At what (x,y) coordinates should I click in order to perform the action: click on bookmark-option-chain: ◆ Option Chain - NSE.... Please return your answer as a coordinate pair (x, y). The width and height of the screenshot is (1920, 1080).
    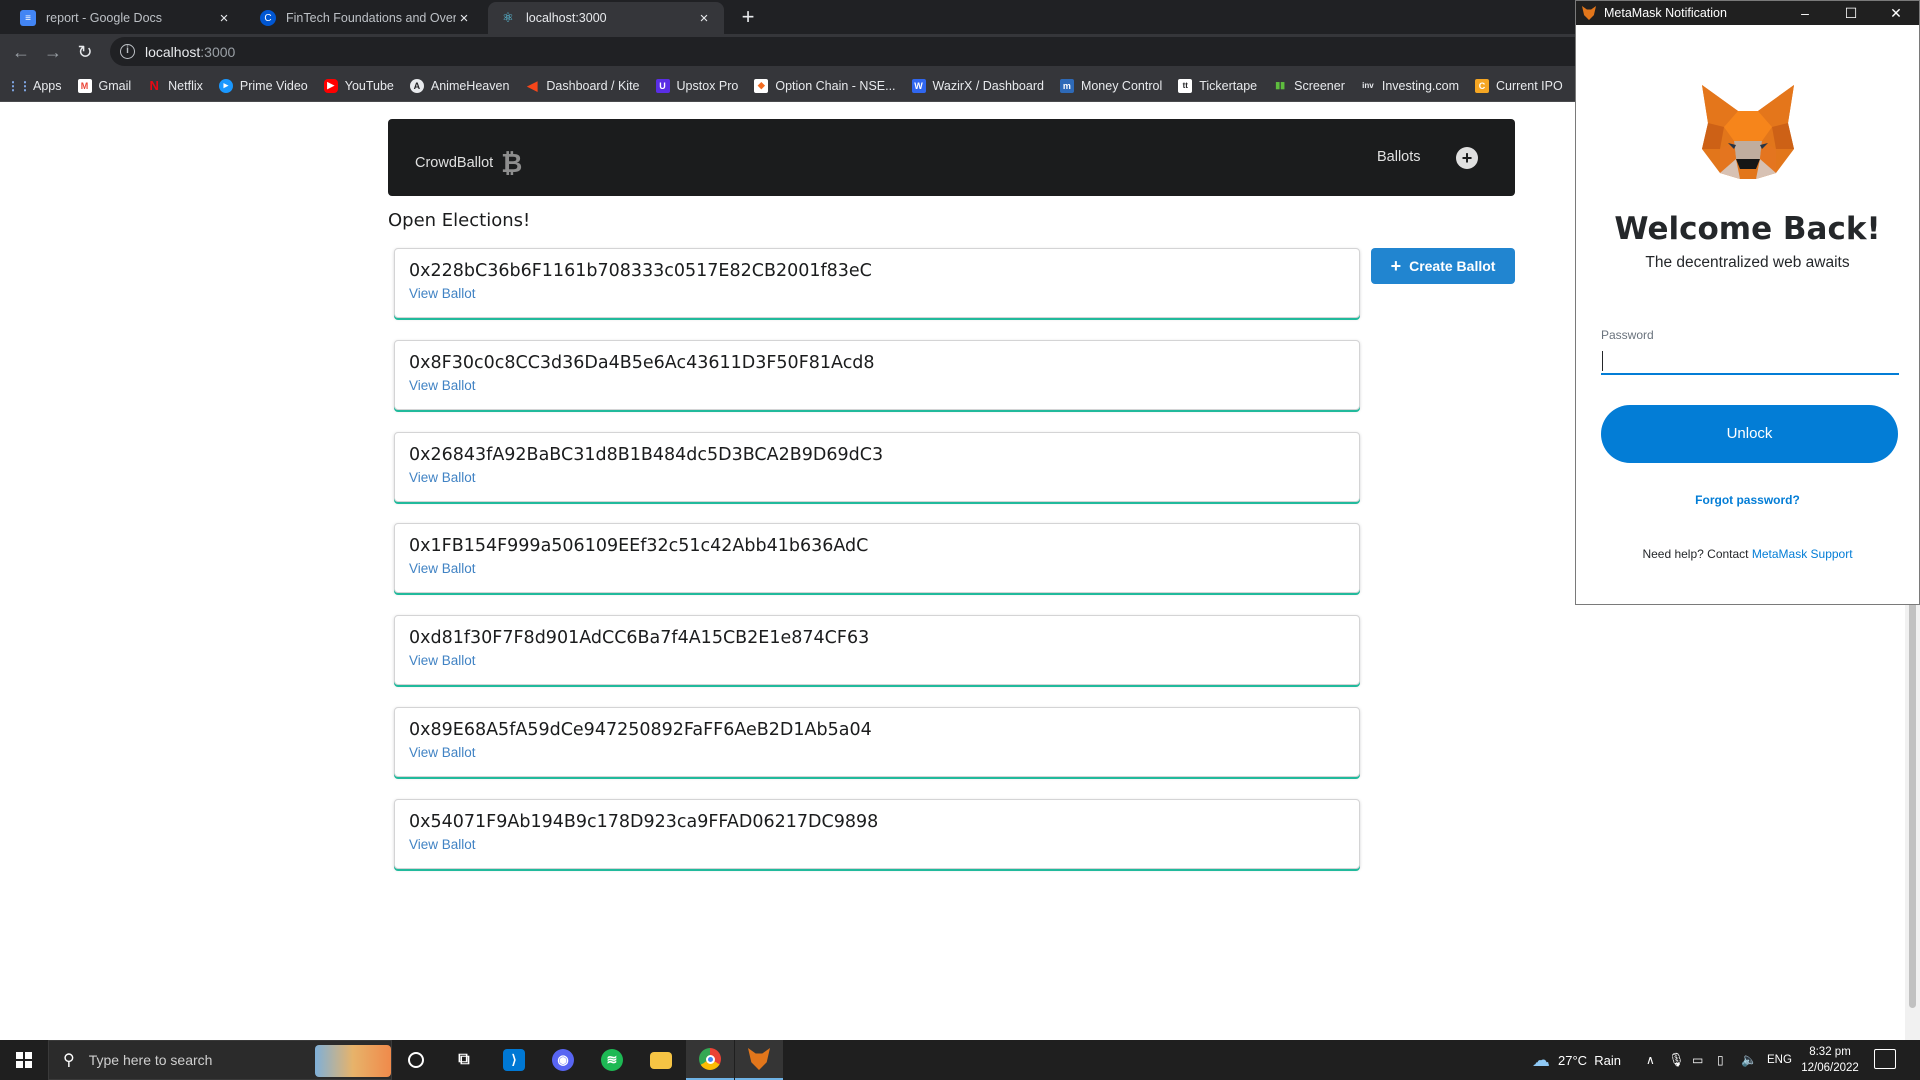
    Looking at the image, I should click on (825, 85).